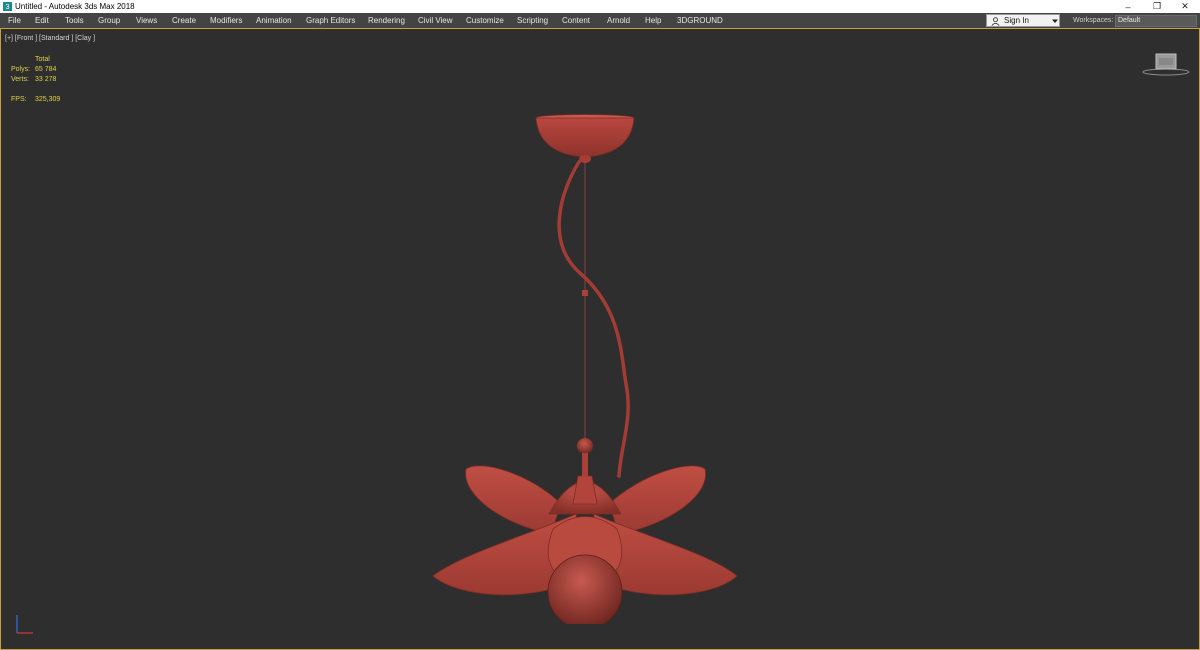 This screenshot has width=1200, height=650. I want to click on axis-tripod-icon, so click(24, 624).